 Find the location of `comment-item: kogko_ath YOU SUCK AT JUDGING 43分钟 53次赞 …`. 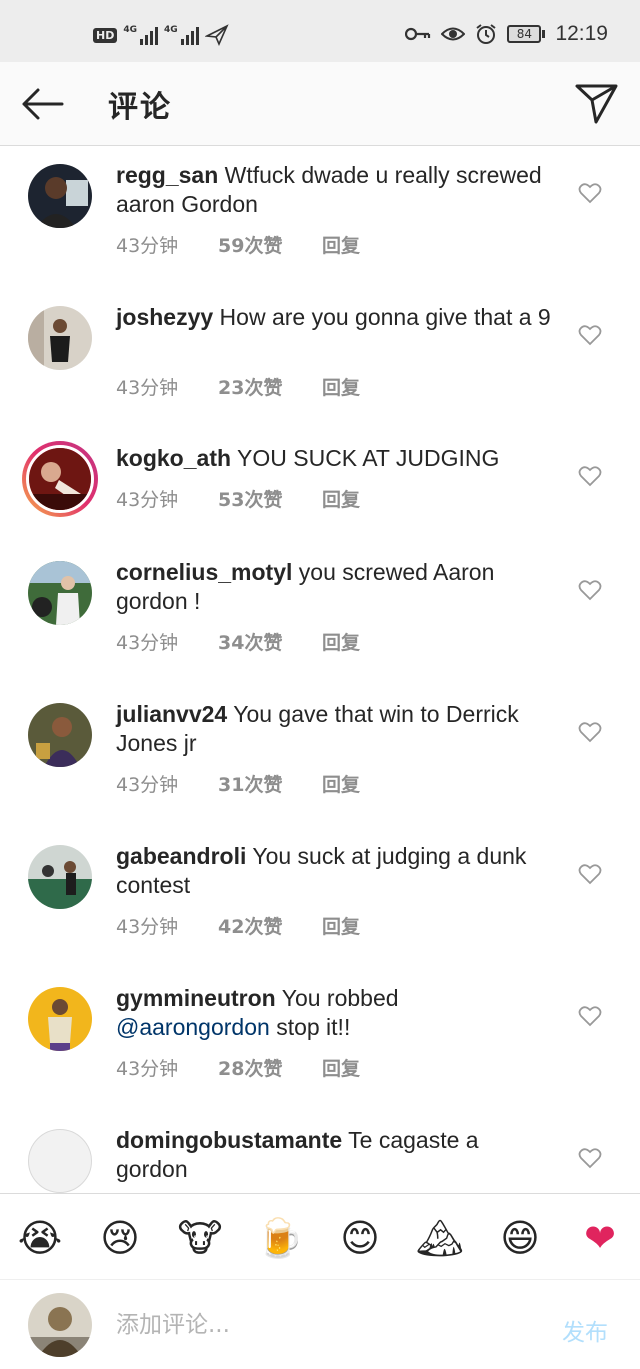

comment-item: kogko_ath YOU SUCK AT JUDGING 43分钟 53次赞 … is located at coordinates (320, 488).